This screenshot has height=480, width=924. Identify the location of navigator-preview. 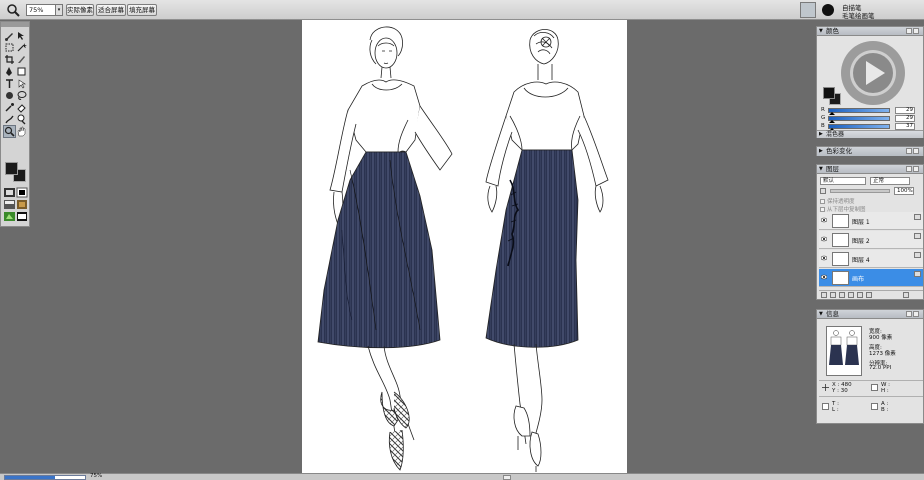
(844, 351).